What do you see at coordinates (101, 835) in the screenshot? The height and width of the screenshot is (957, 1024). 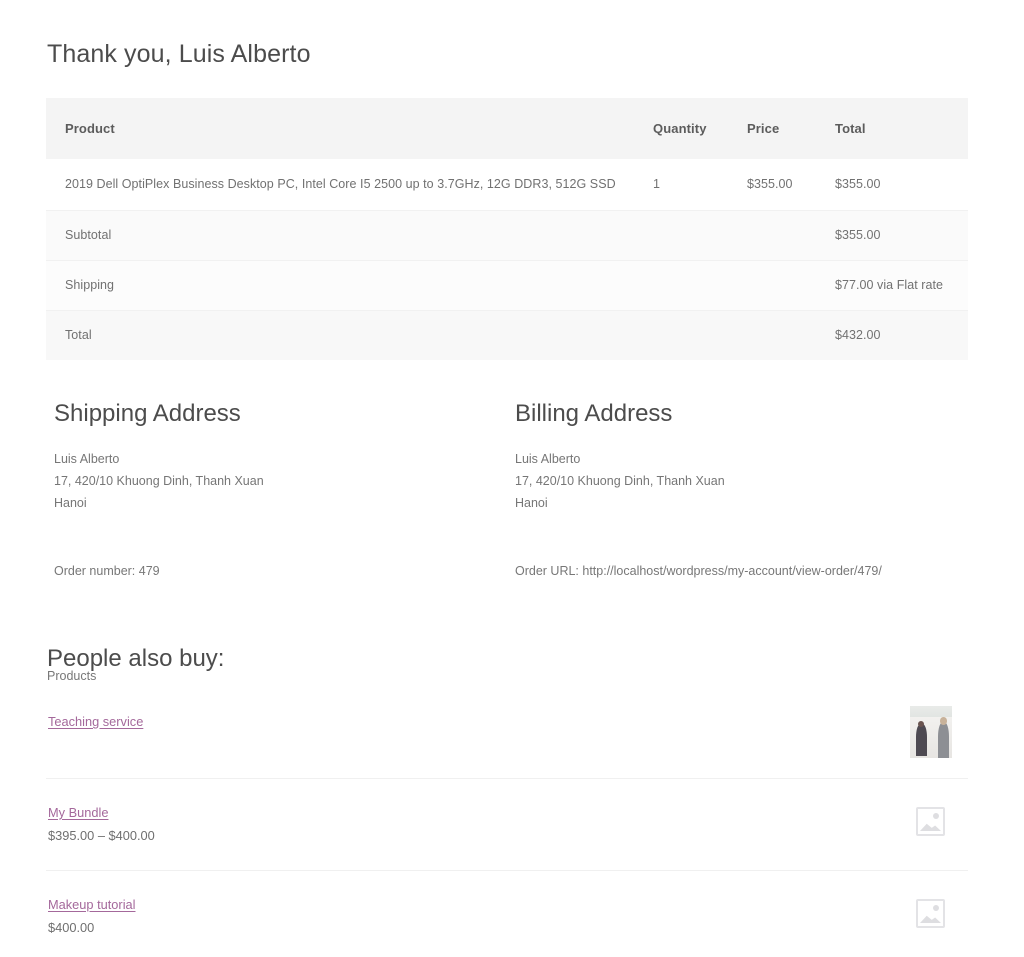 I see `product-price: $395.00 – $400.00` at bounding box center [101, 835].